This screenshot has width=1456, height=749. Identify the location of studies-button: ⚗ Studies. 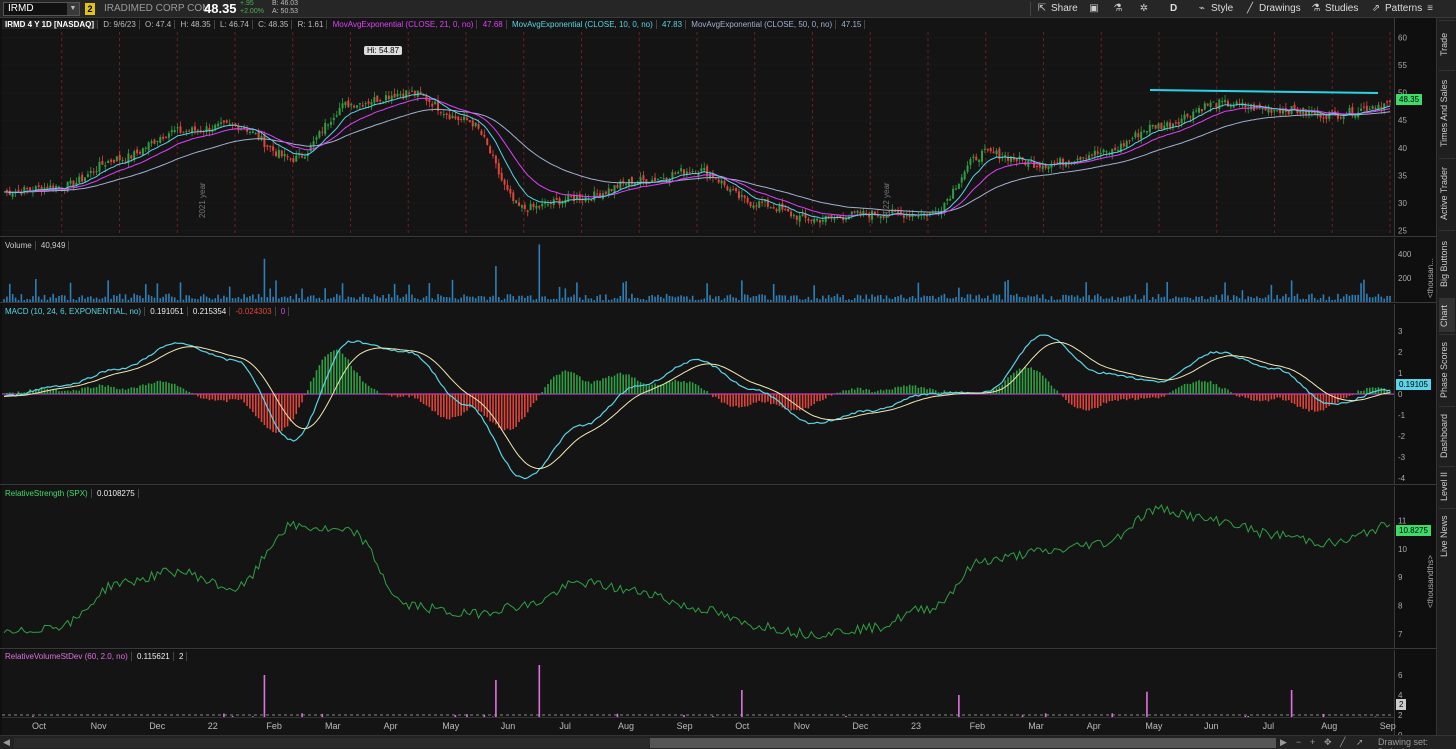
(1334, 9).